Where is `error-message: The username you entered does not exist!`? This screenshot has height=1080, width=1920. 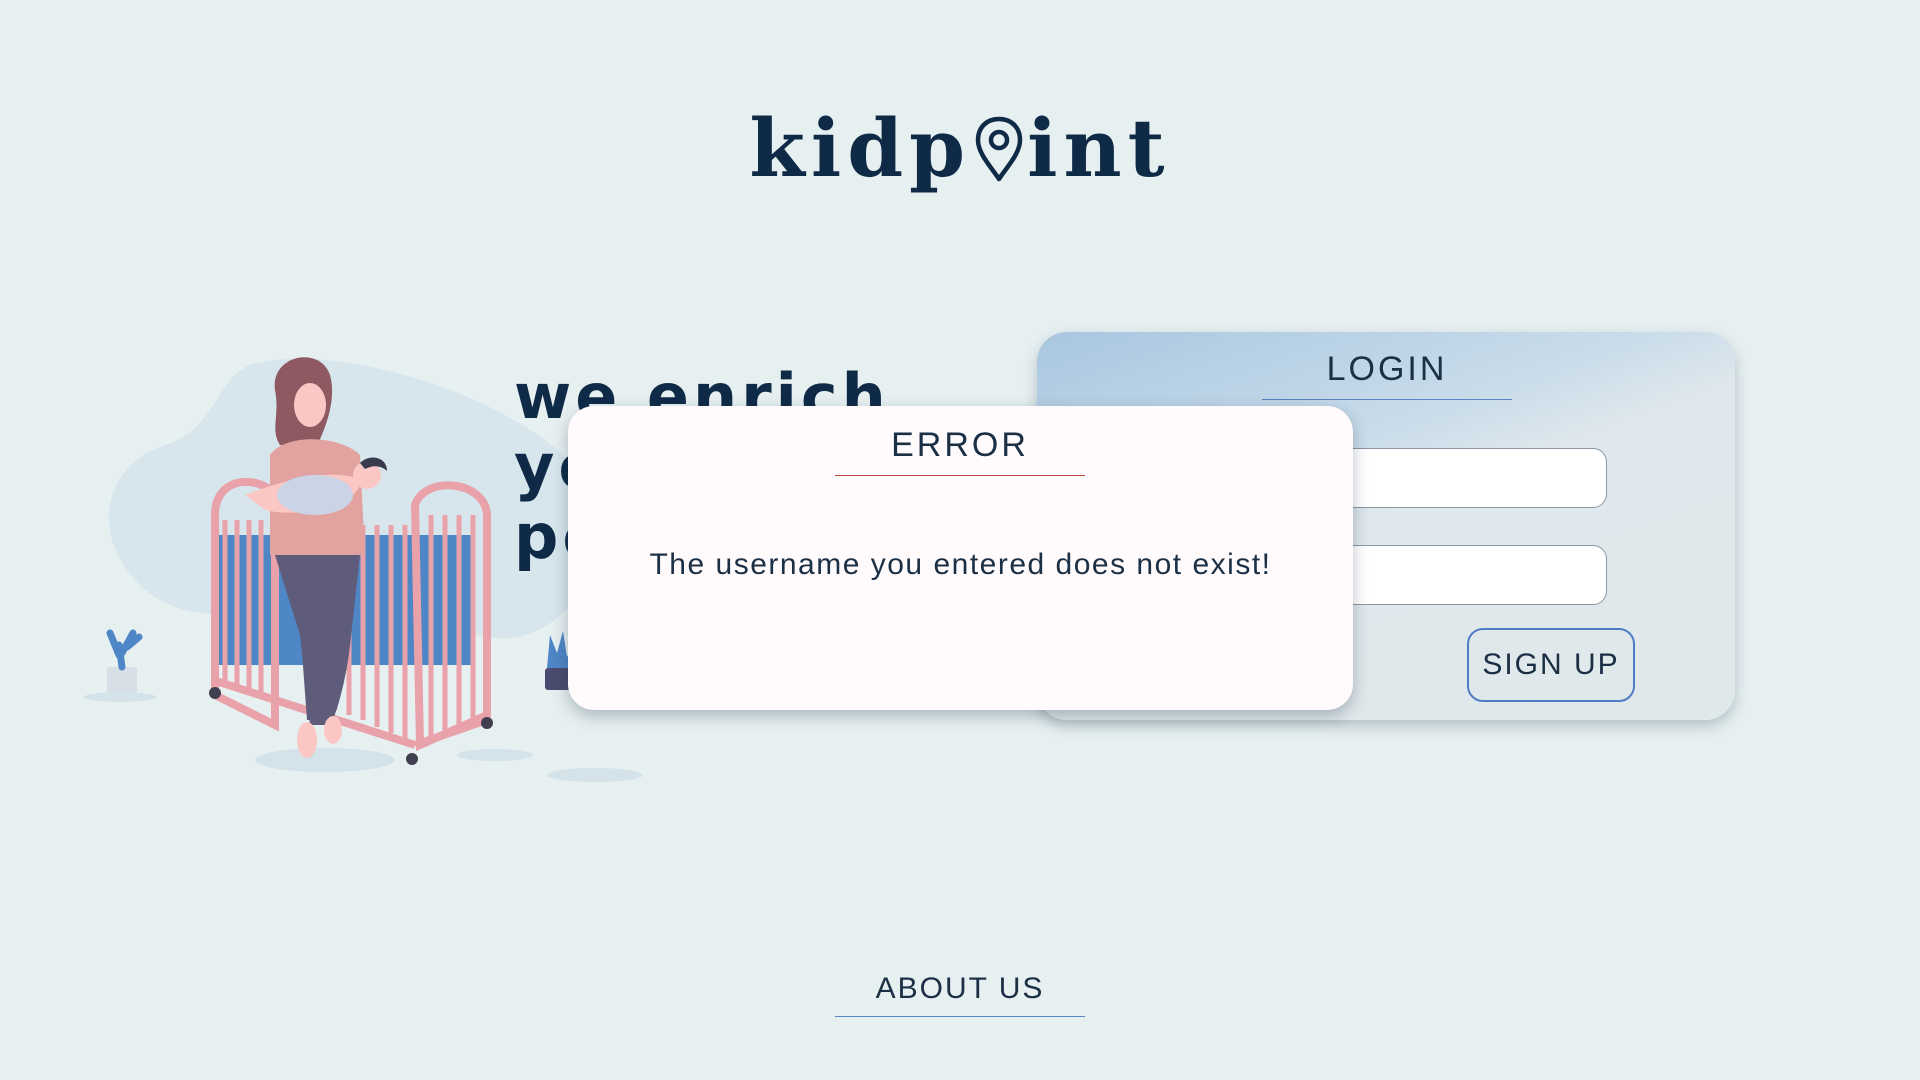 error-message: The username you entered does not exist! is located at coordinates (960, 564).